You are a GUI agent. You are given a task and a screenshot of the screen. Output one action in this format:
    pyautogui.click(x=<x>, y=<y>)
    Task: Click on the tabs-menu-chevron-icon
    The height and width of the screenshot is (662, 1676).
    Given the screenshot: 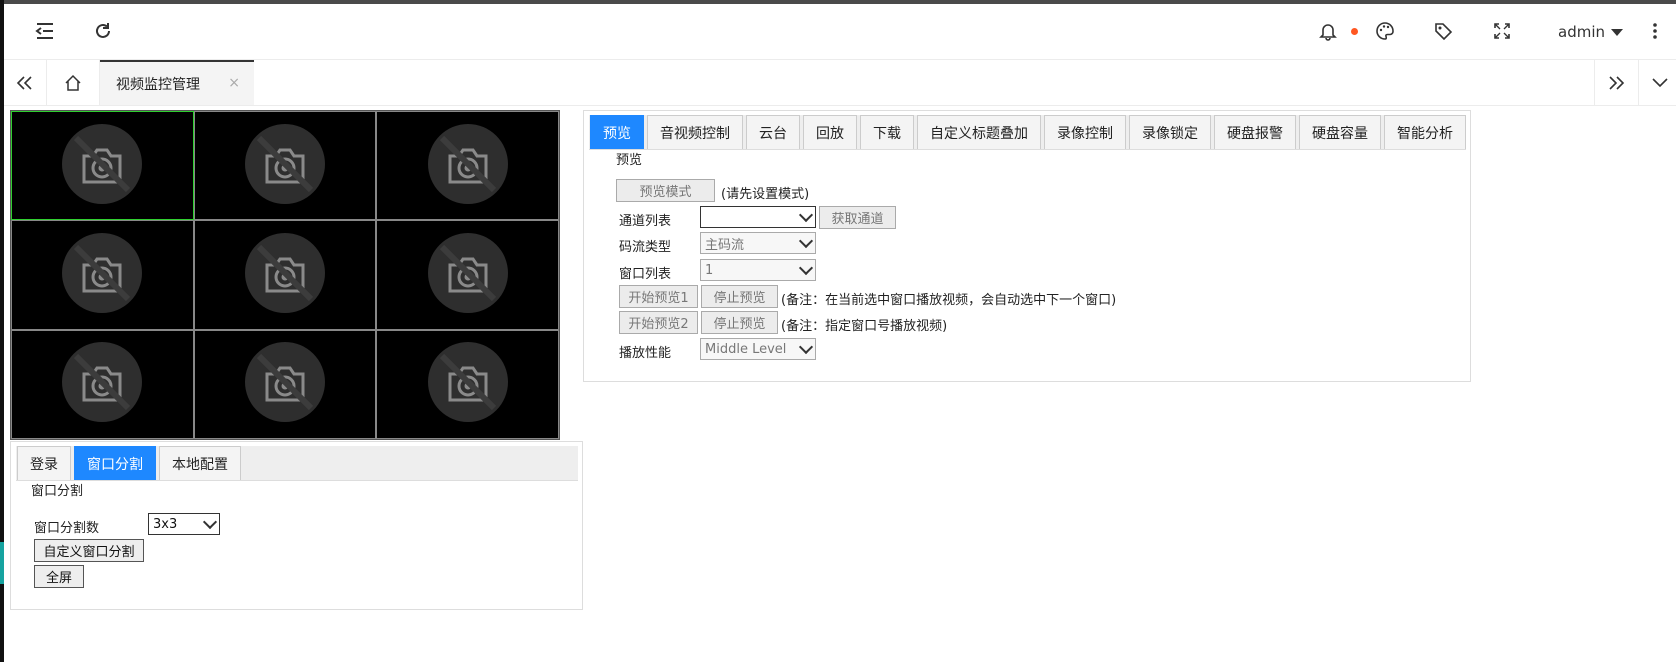 What is the action you would take?
    pyautogui.click(x=1657, y=82)
    